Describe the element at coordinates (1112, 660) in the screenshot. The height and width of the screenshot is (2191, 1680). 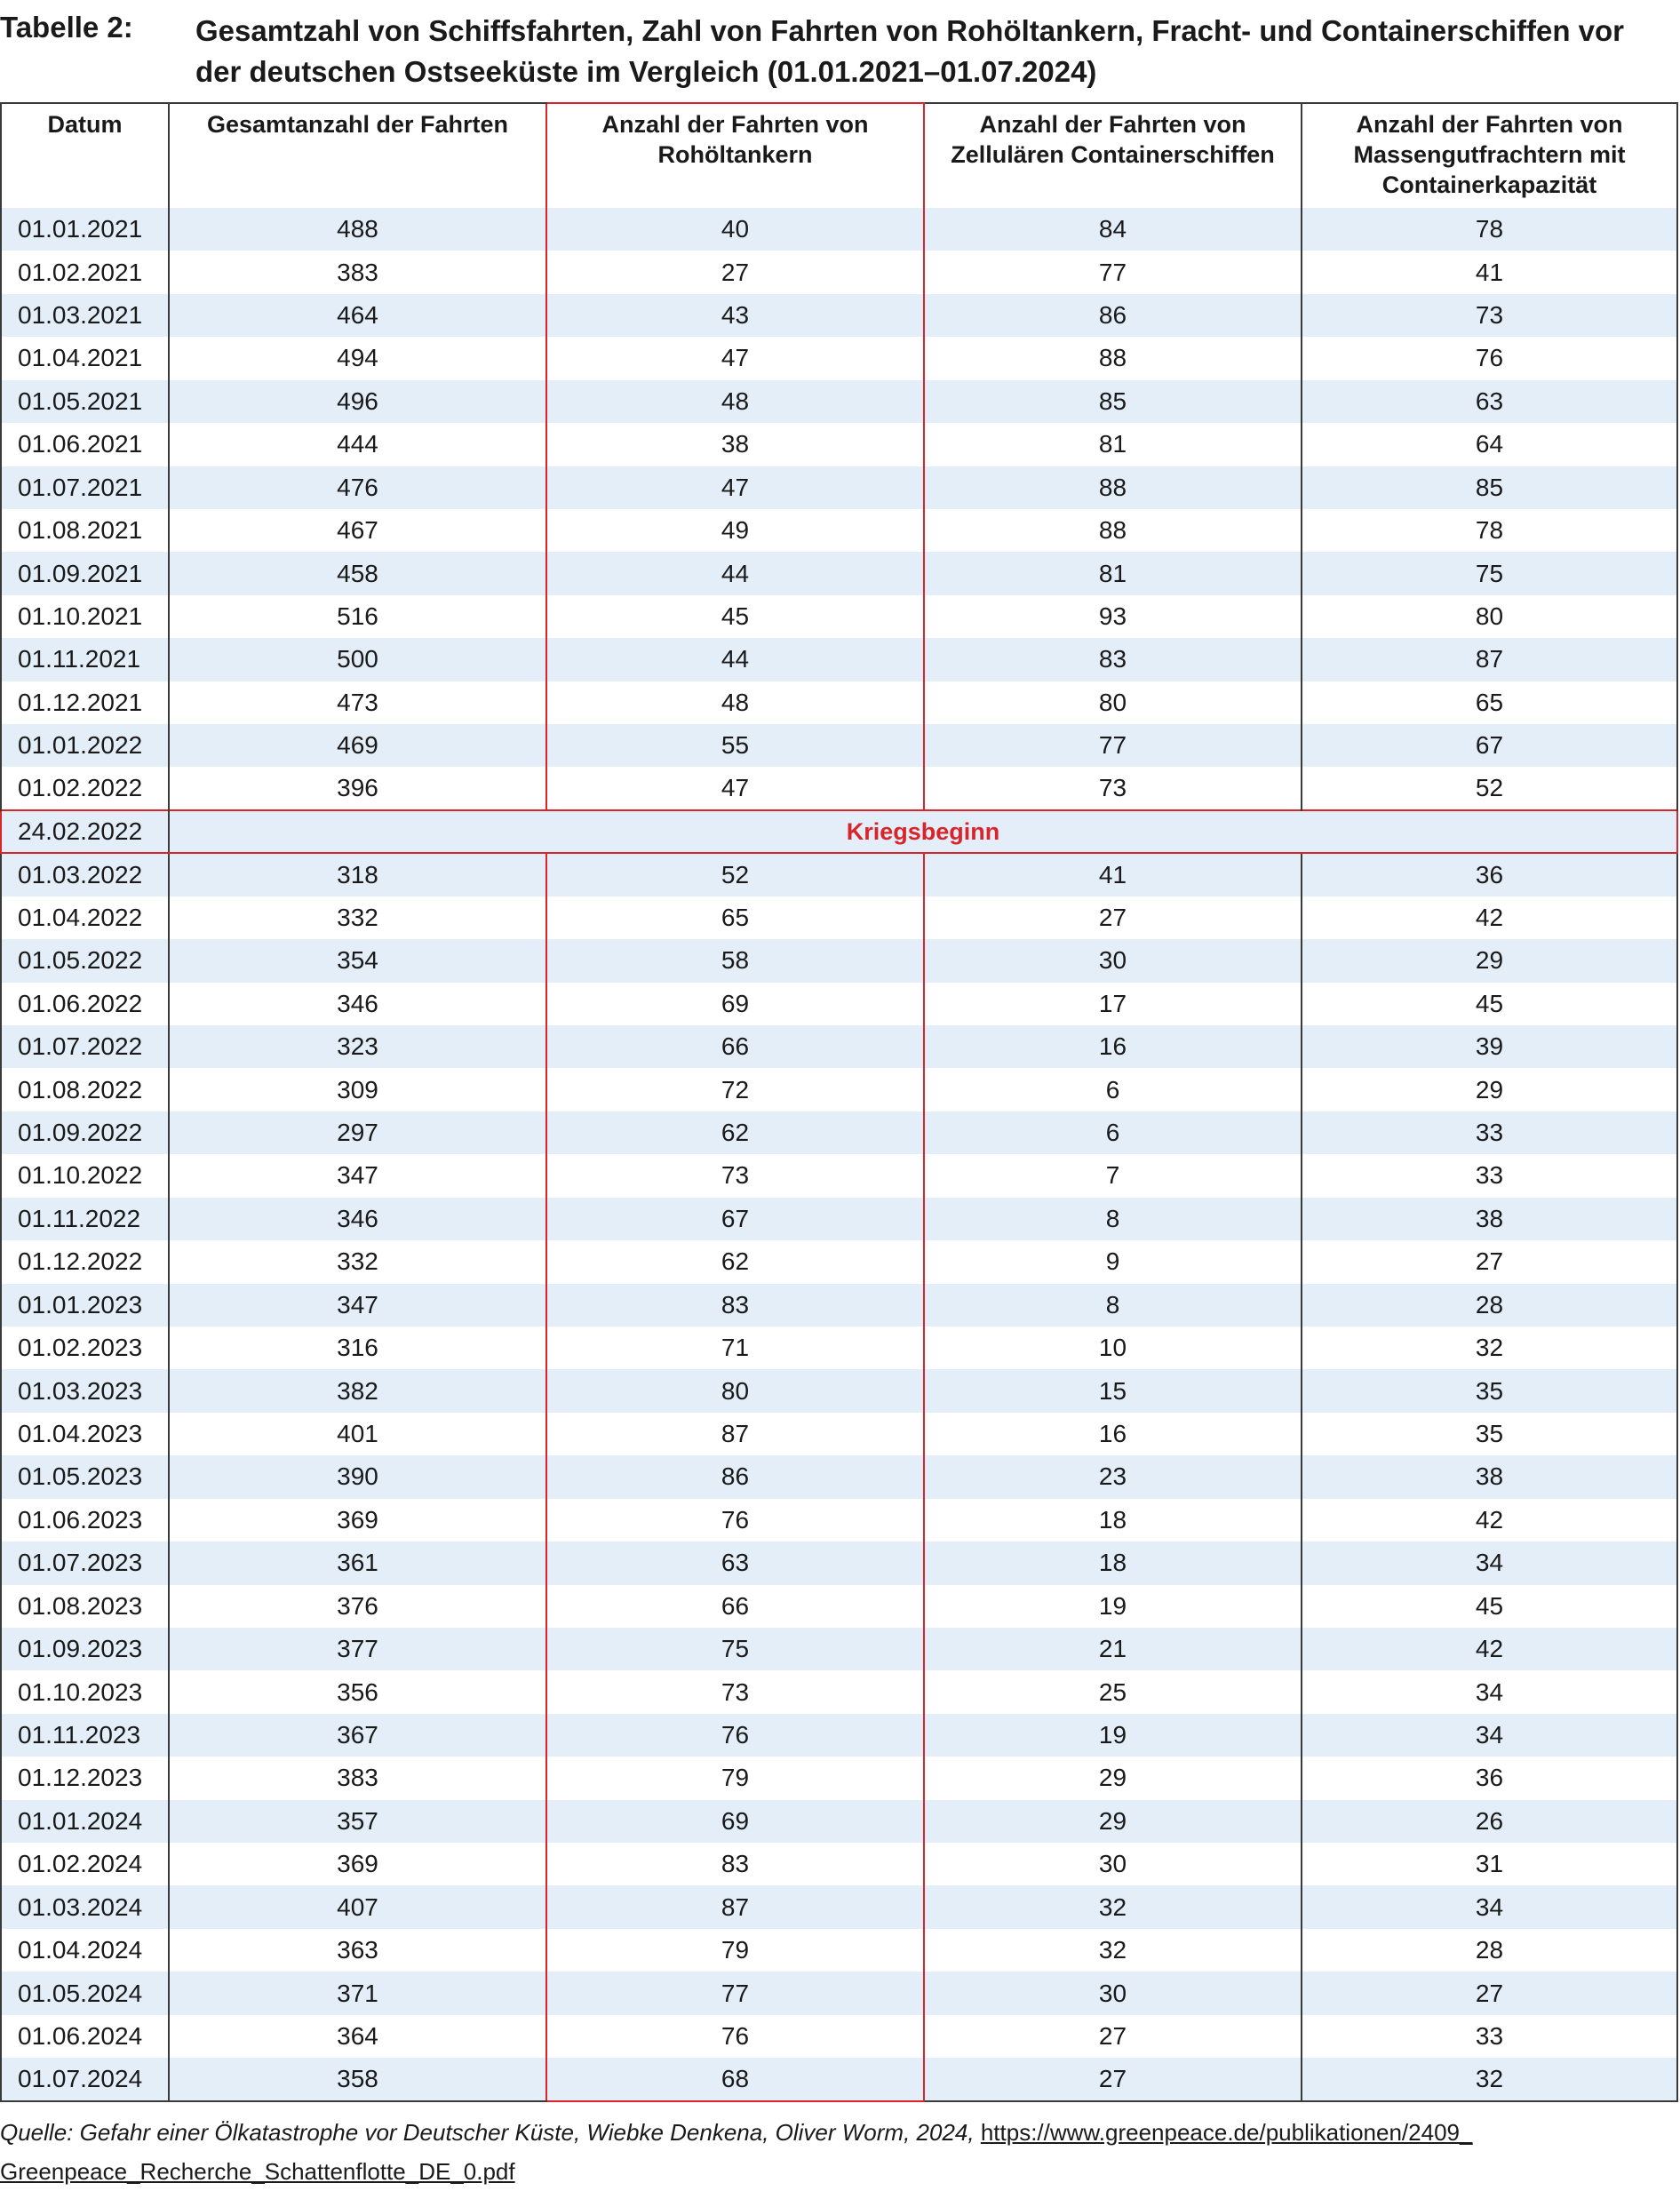
I see `cell-container-ships: 83` at that location.